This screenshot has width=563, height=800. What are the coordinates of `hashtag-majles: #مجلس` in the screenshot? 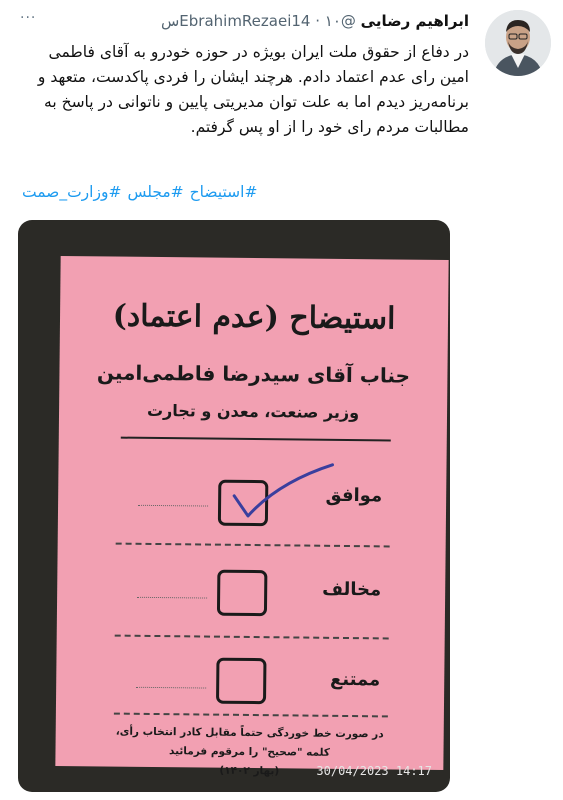 It's located at (155, 192).